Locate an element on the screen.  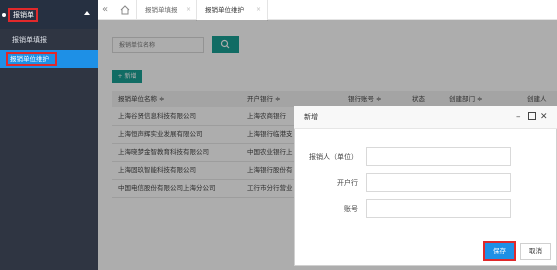
field-label-bank: 开户行 is located at coordinates (347, 183).